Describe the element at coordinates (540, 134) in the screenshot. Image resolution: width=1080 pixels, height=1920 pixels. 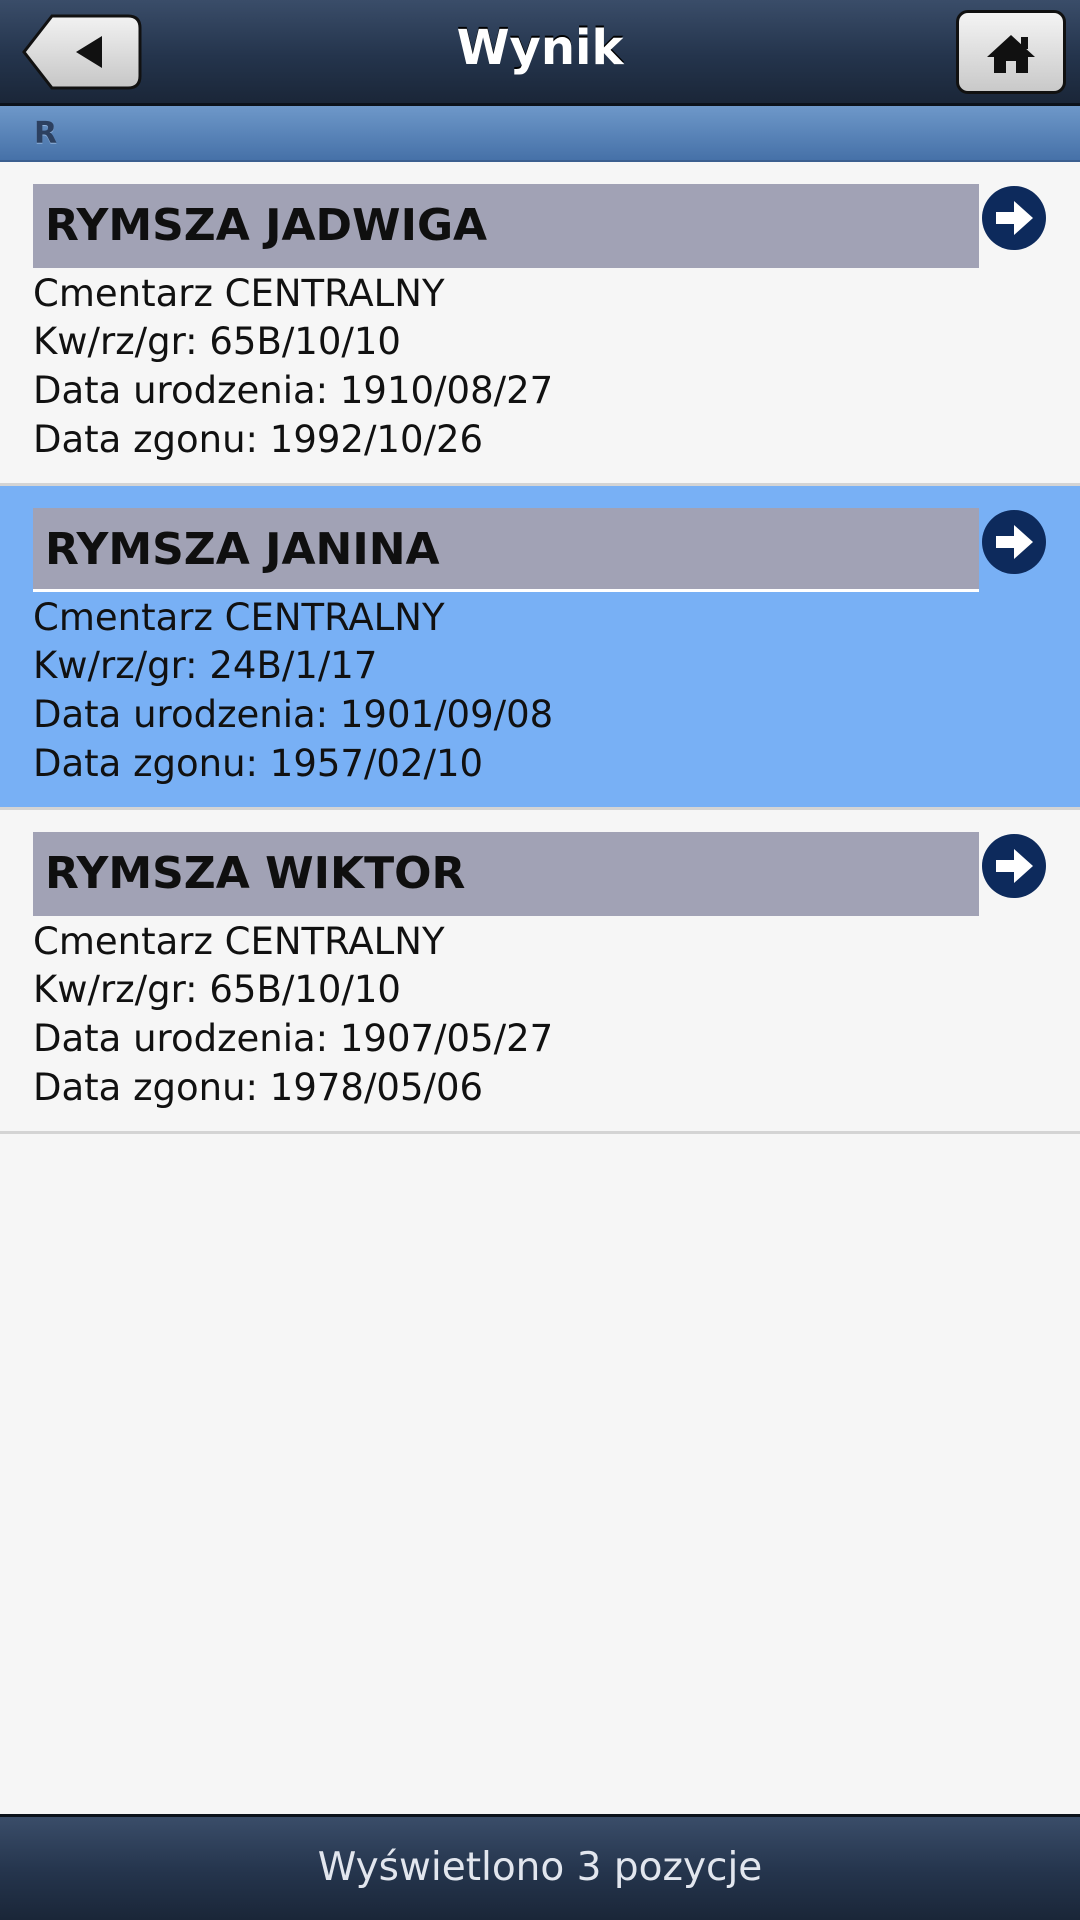
I see `list-divider: R` at that location.